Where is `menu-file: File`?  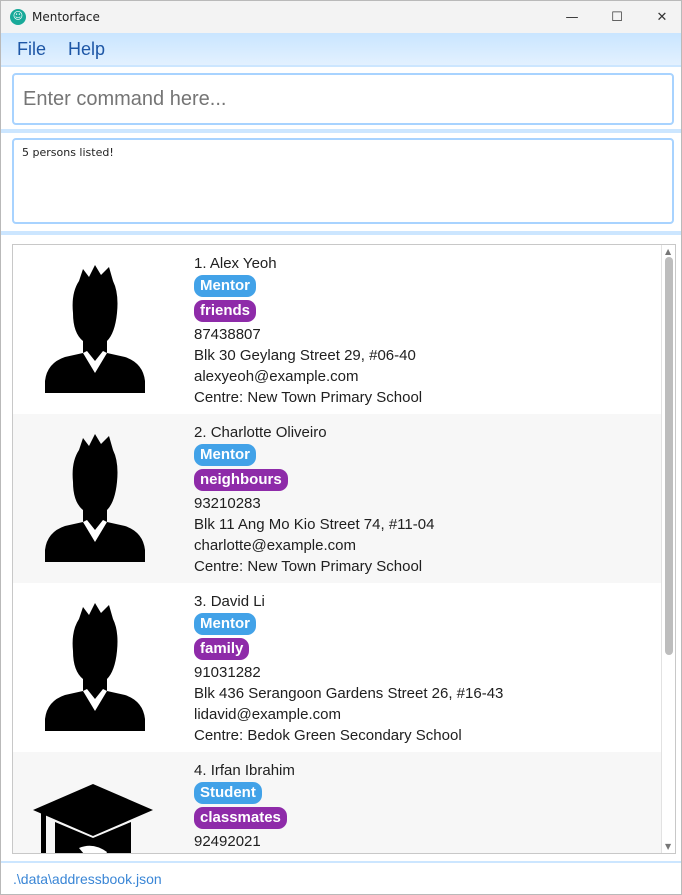
menu-file: File is located at coordinates (31, 49).